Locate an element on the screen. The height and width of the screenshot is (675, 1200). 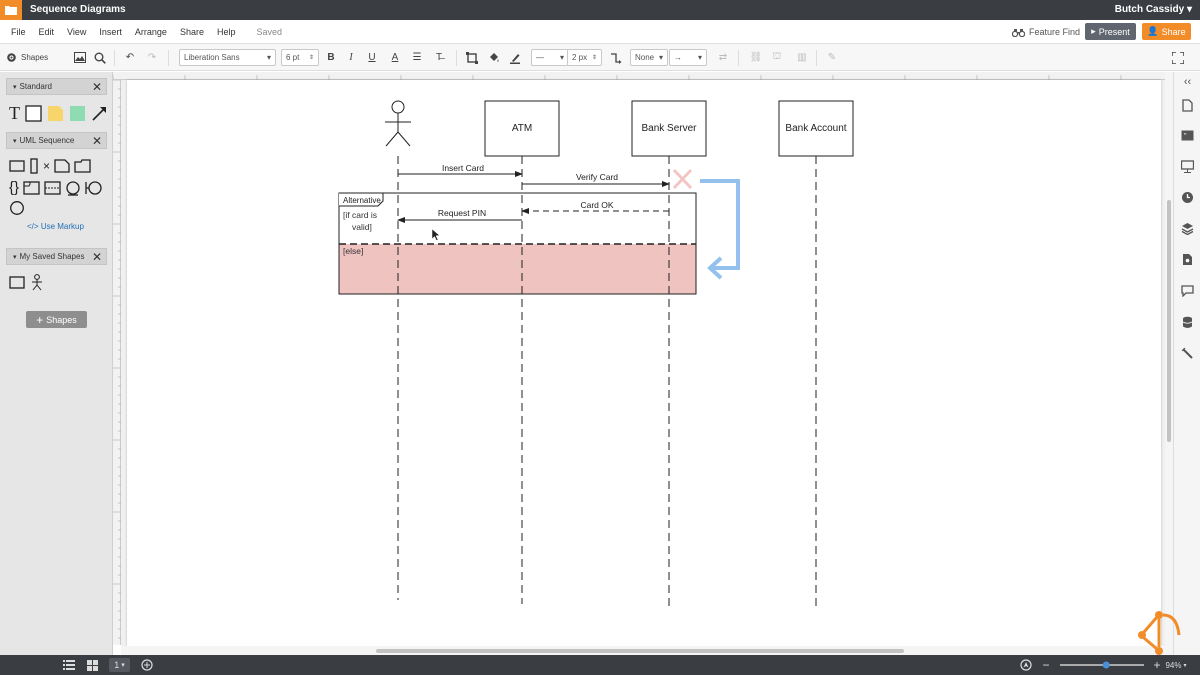
arrow-start-select: None ▾ is located at coordinates (649, 57).